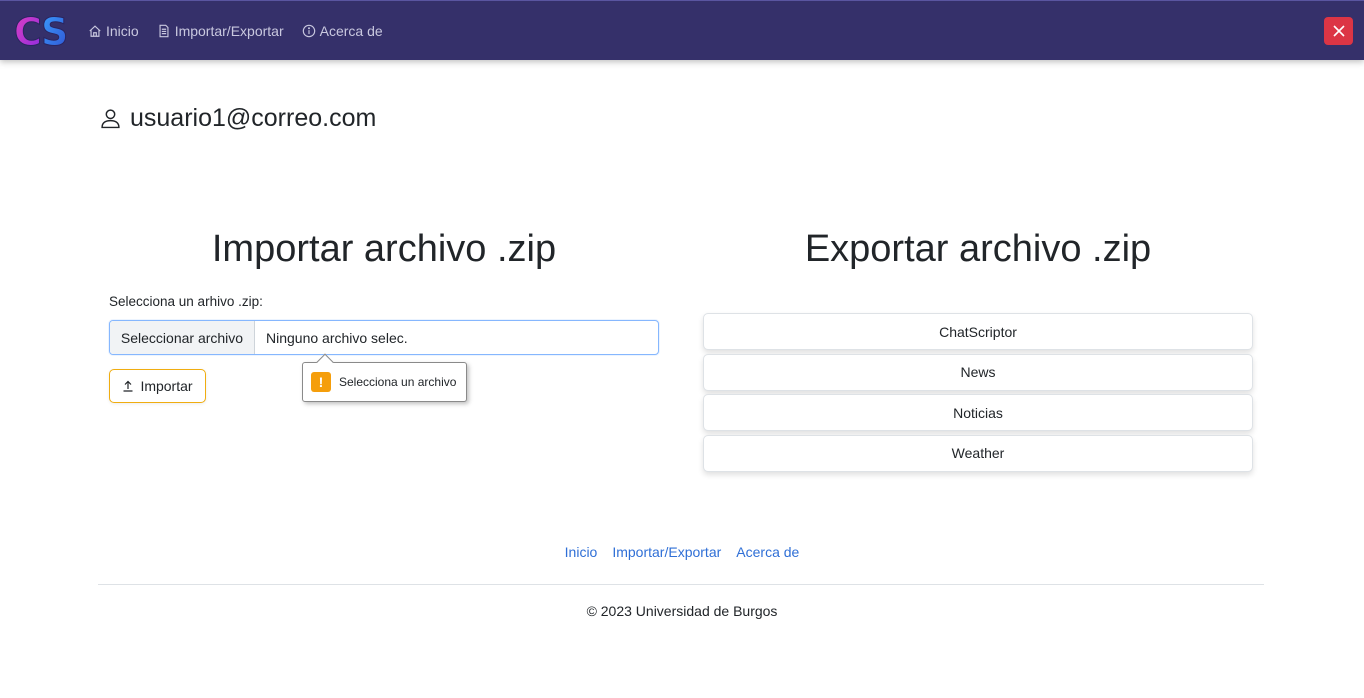 This screenshot has height=698, width=1364. I want to click on close-button, so click(1338, 31).